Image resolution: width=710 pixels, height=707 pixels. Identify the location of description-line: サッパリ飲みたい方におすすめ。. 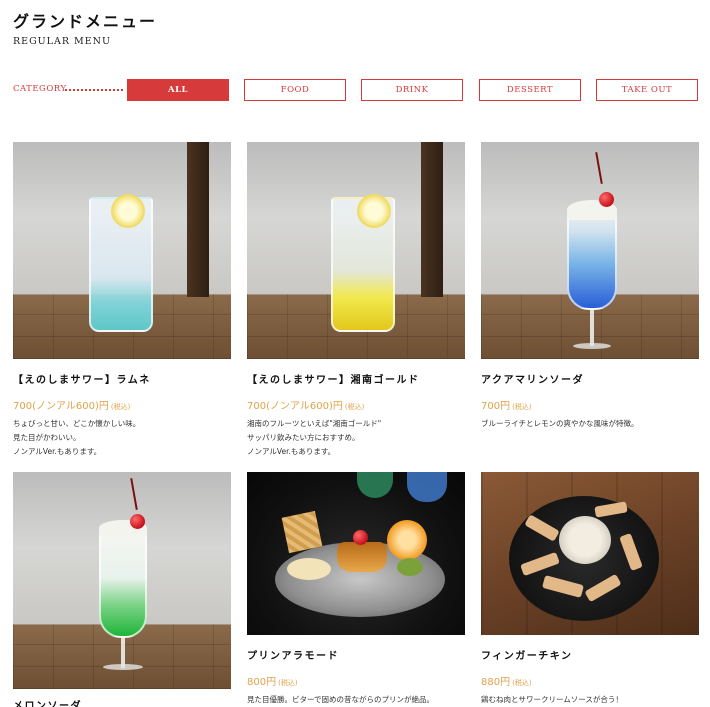
(303, 437).